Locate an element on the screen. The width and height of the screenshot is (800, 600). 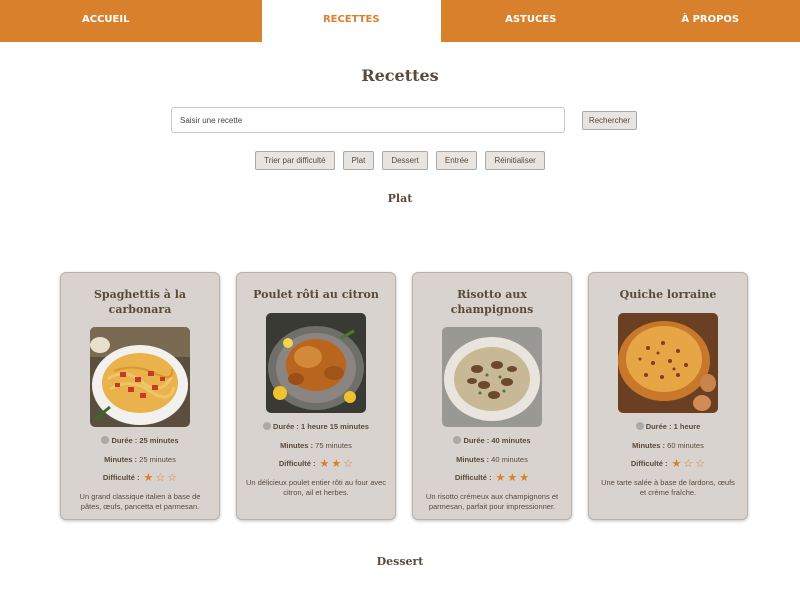
section-title-dessert: Dessert is located at coordinates (400, 561).